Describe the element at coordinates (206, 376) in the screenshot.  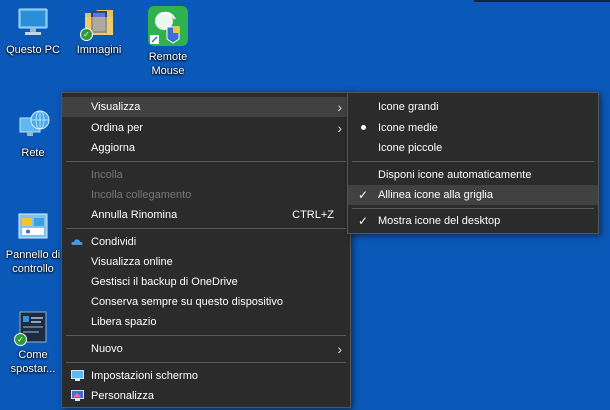
I see `menu-item-display-settings: Impostazioni schermo` at that location.